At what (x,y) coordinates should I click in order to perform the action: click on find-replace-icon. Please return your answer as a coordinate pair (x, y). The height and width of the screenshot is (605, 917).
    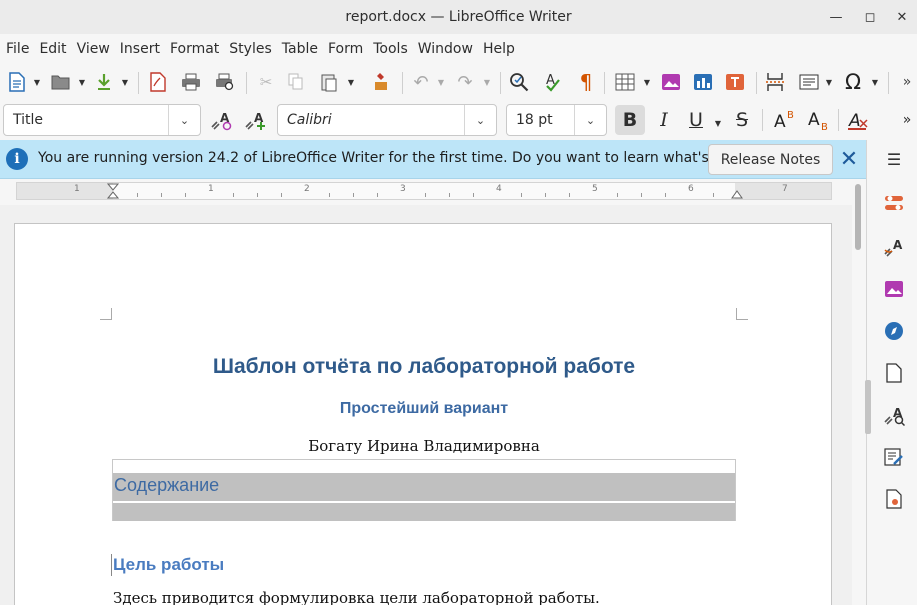
    Looking at the image, I should click on (519, 82).